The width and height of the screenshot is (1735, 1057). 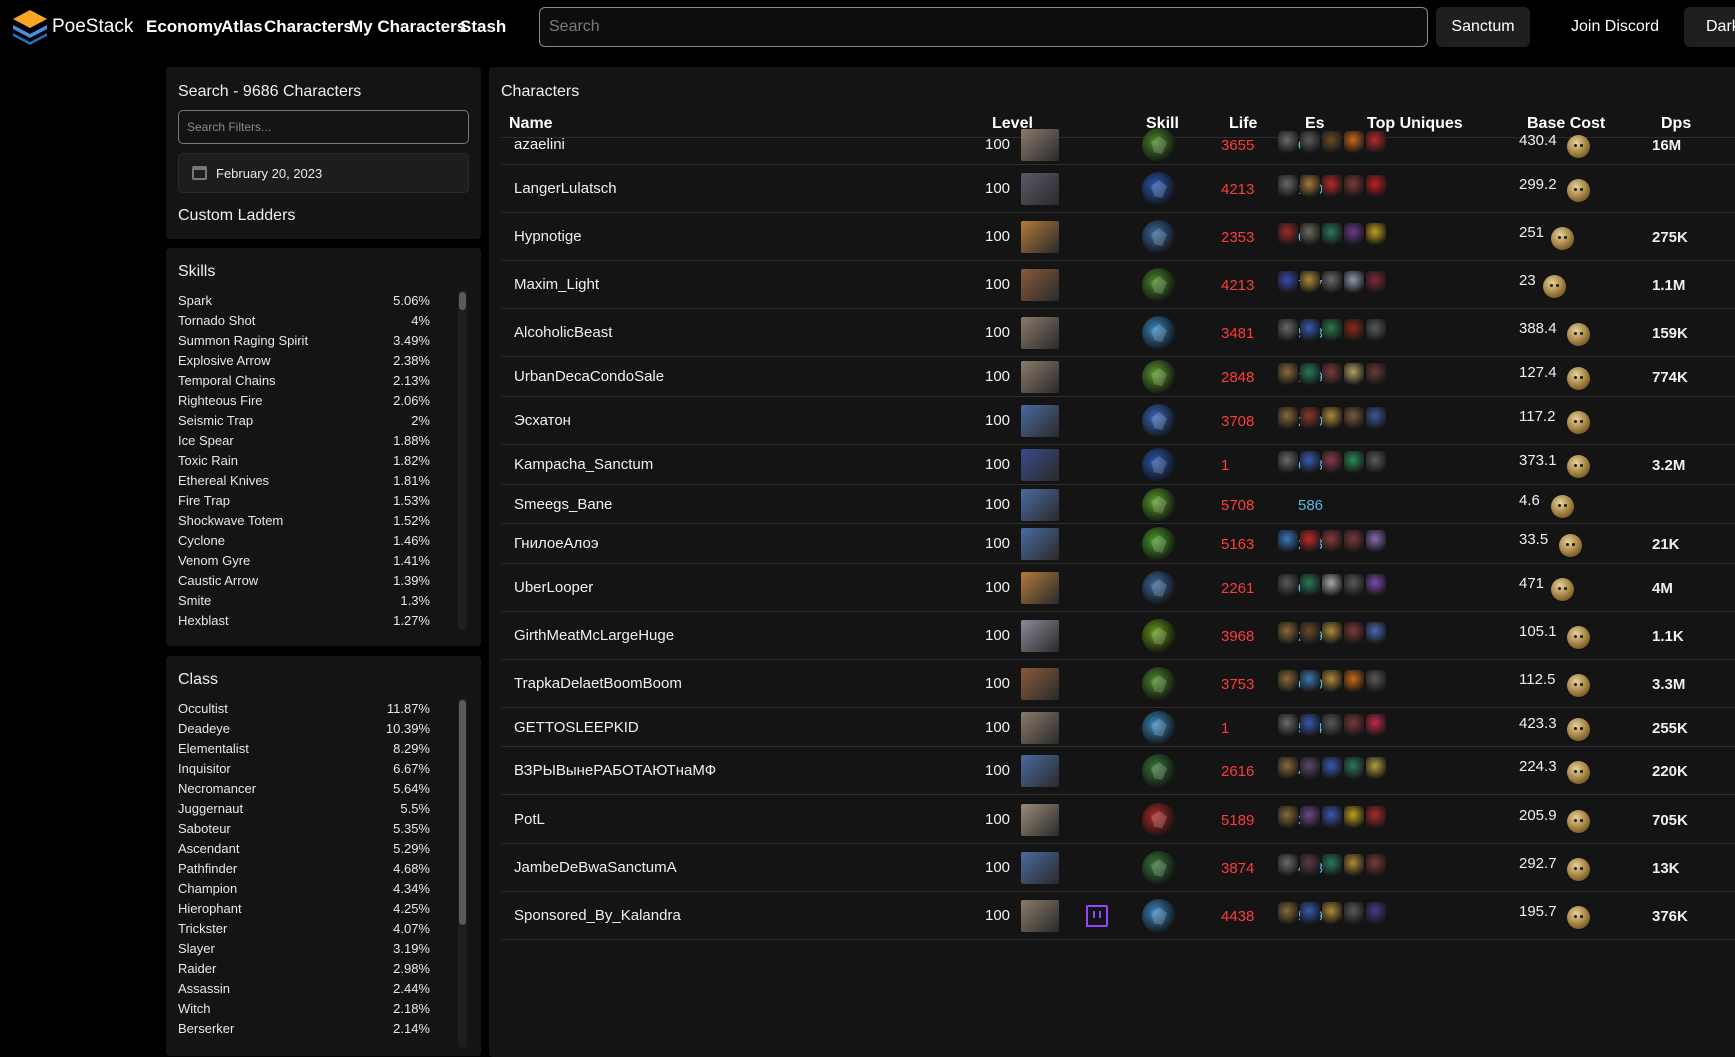 I want to click on character-row: AlcoholicBeast1003481523388.4159K, so click(x=1118, y=333).